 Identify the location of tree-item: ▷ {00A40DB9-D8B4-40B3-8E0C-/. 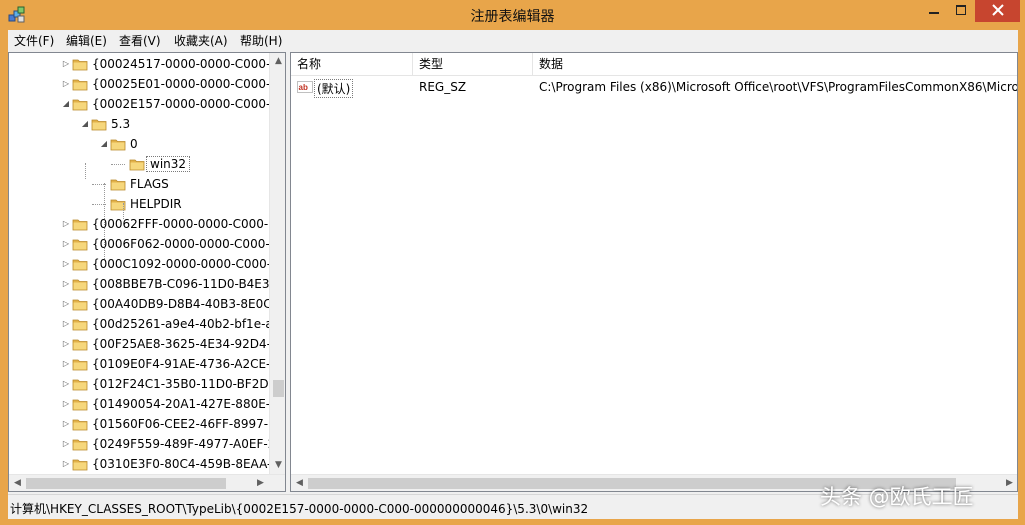
(144, 304).